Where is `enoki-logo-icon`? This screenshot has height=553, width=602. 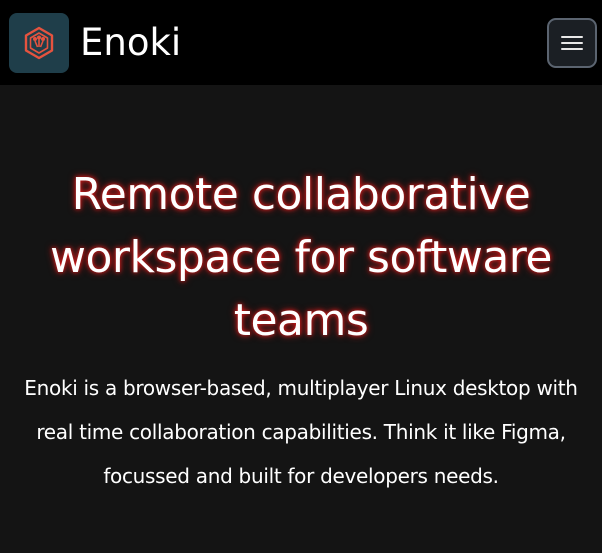 enoki-logo-icon is located at coordinates (39, 43).